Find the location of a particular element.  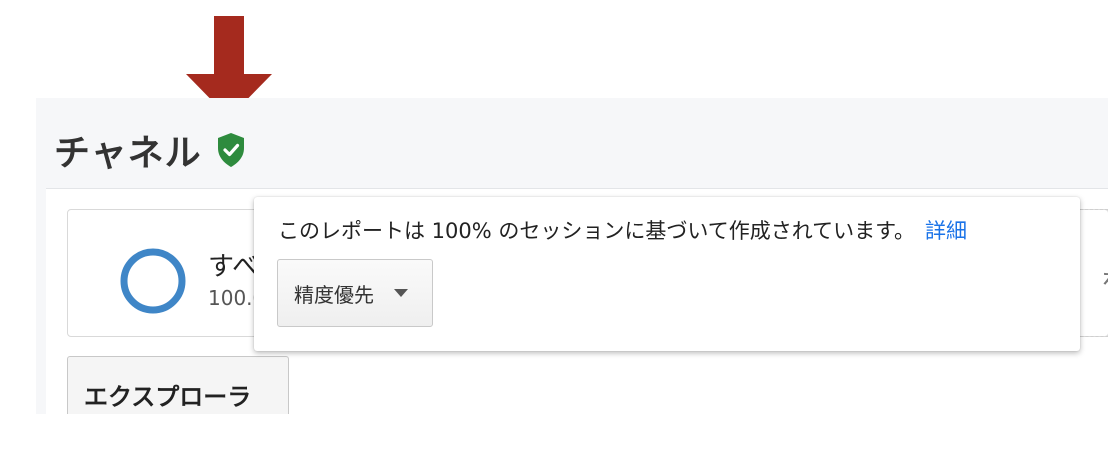

precision-select-value: 精度優先 is located at coordinates (334, 294).